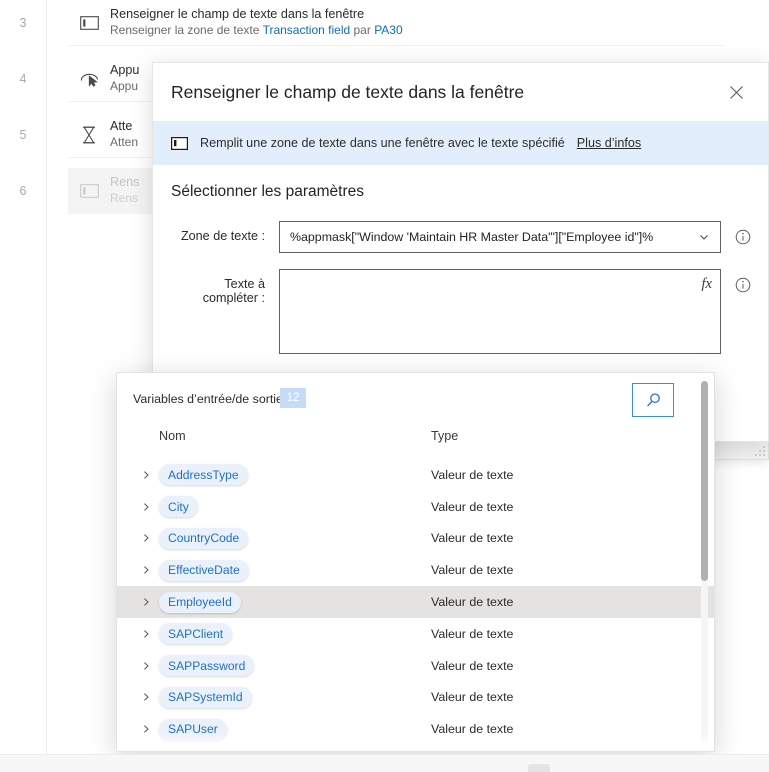 The image size is (769, 772). Describe the element at coordinates (653, 400) in the screenshot. I see `search-icon` at that location.